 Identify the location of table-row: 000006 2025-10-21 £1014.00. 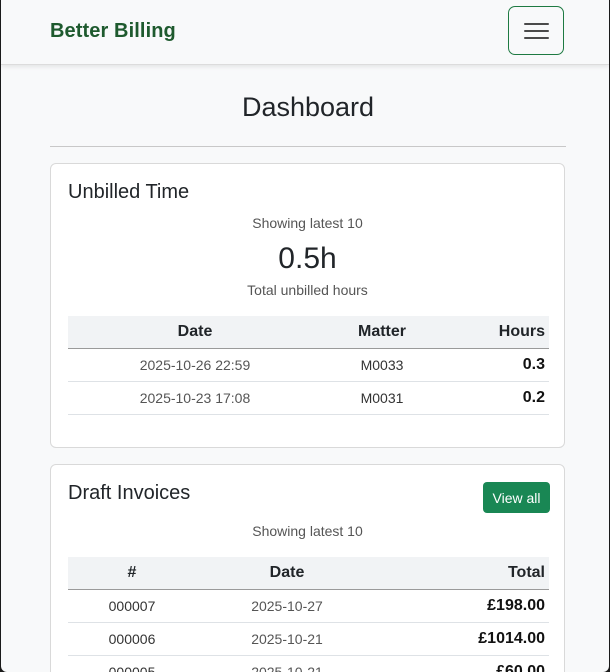
(308, 639).